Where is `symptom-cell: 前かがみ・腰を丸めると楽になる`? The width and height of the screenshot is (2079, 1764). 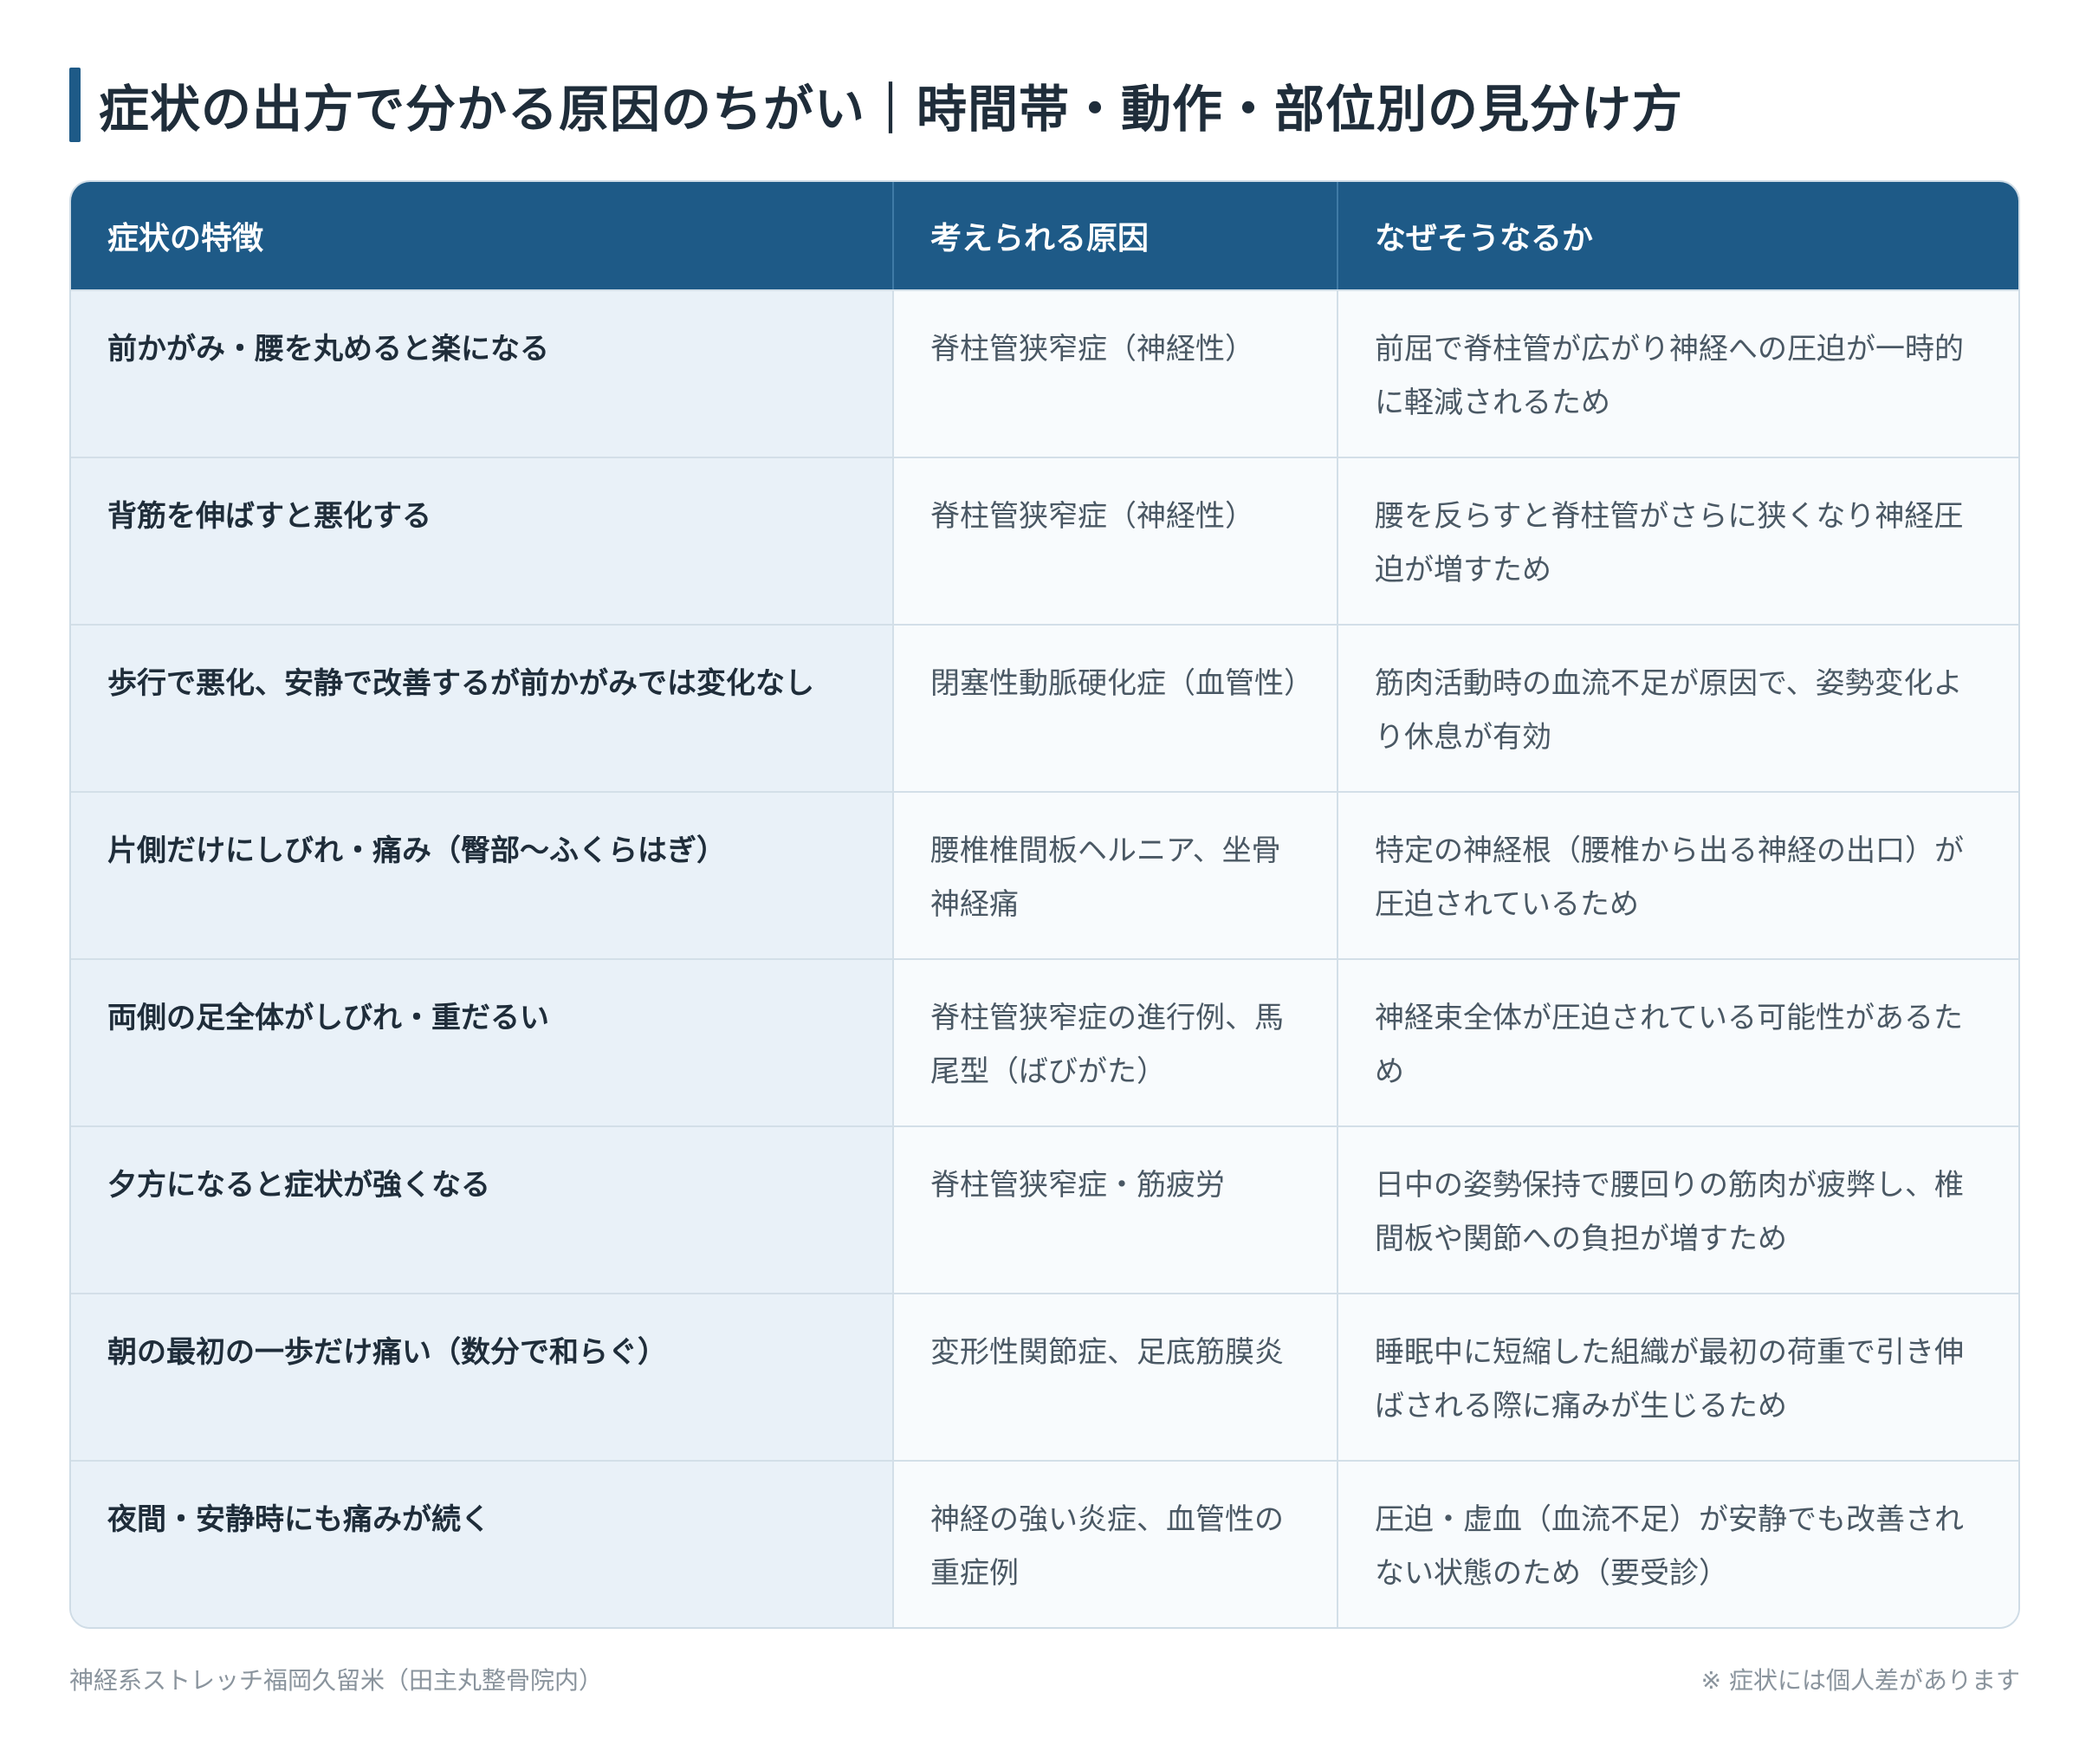 symptom-cell: 前かがみ・腰を丸めると楽になる is located at coordinates (481, 374).